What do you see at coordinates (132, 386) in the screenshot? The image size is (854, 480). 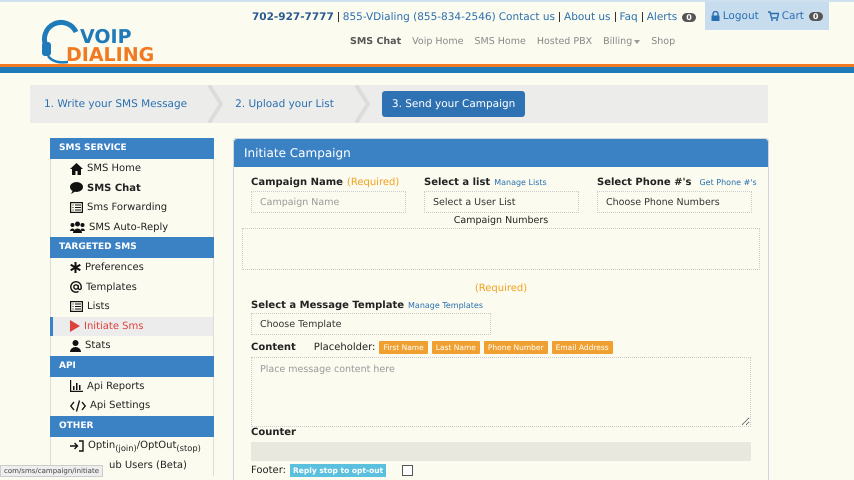 I see `sidebar-item: Api Reports` at bounding box center [132, 386].